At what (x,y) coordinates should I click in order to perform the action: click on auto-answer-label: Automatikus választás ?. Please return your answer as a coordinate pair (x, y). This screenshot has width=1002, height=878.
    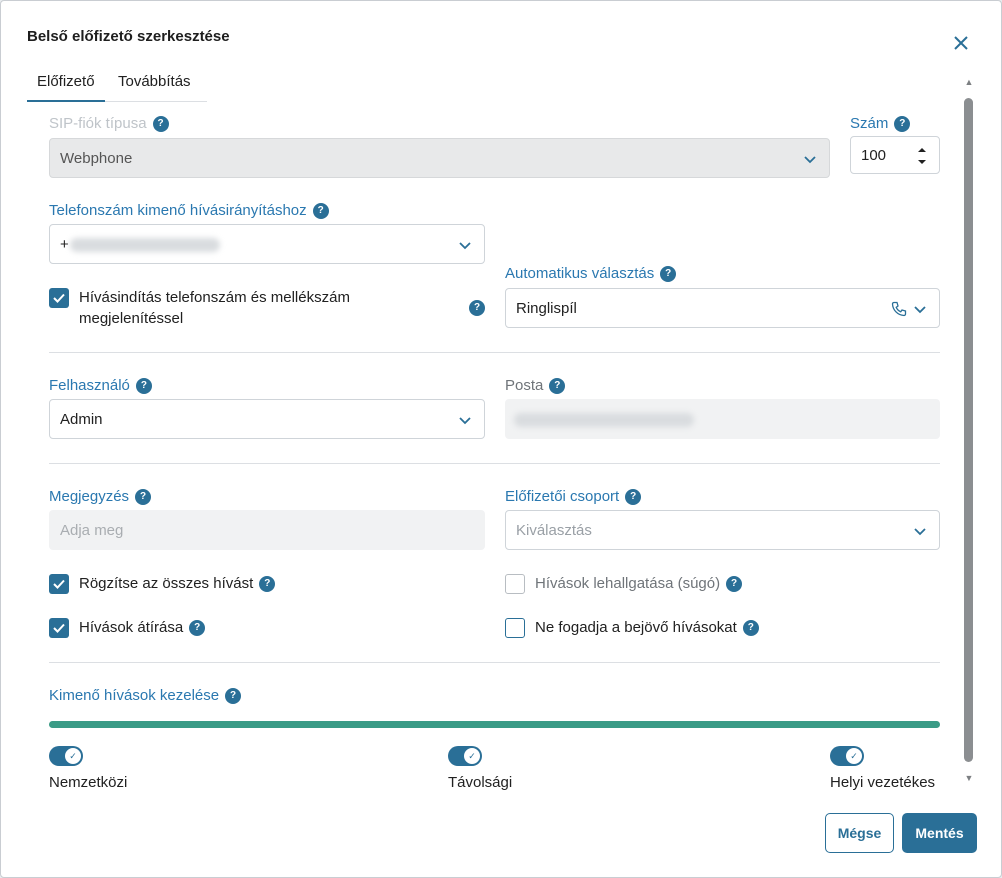
    Looking at the image, I should click on (591, 273).